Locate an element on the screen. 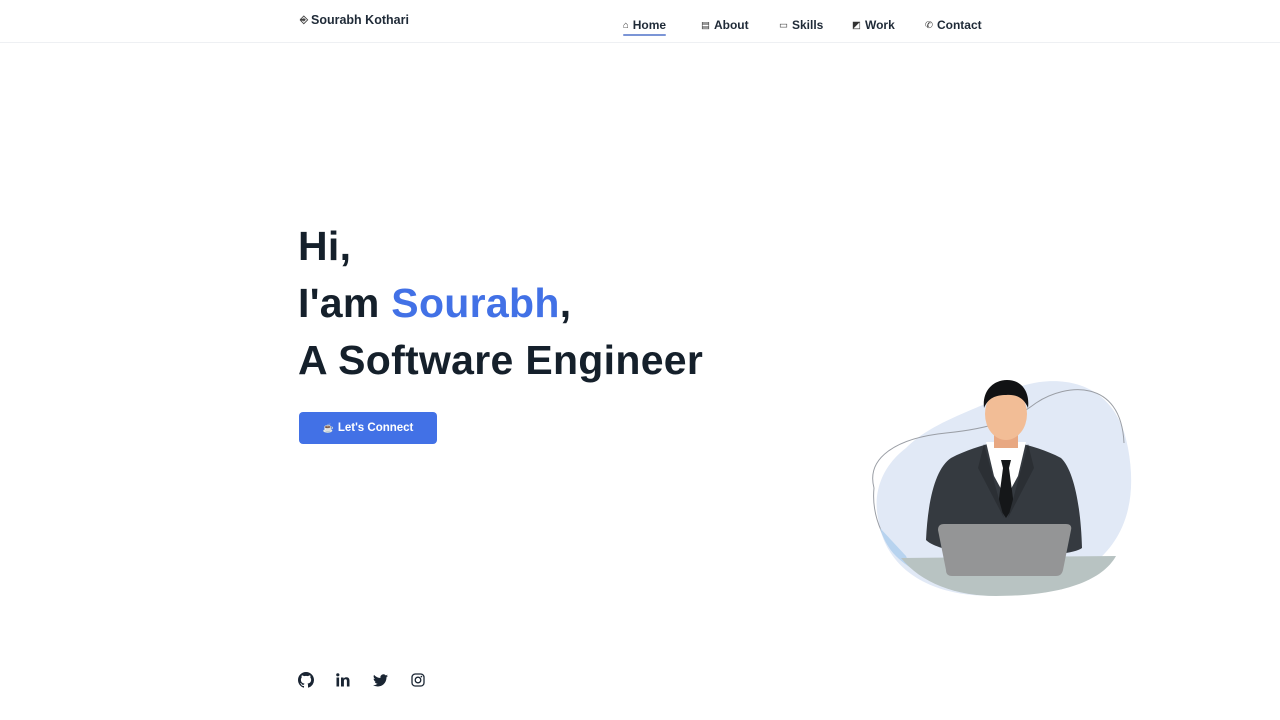 This screenshot has height=720, width=1280. nav-work: ◩ Work is located at coordinates (873, 25).